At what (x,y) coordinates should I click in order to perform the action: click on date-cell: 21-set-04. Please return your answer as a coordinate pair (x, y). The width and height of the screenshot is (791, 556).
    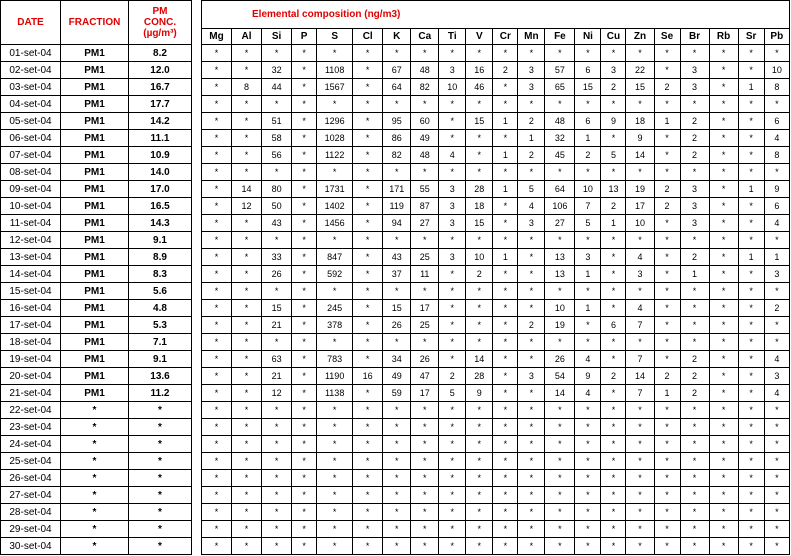
    Looking at the image, I should click on (30, 393).